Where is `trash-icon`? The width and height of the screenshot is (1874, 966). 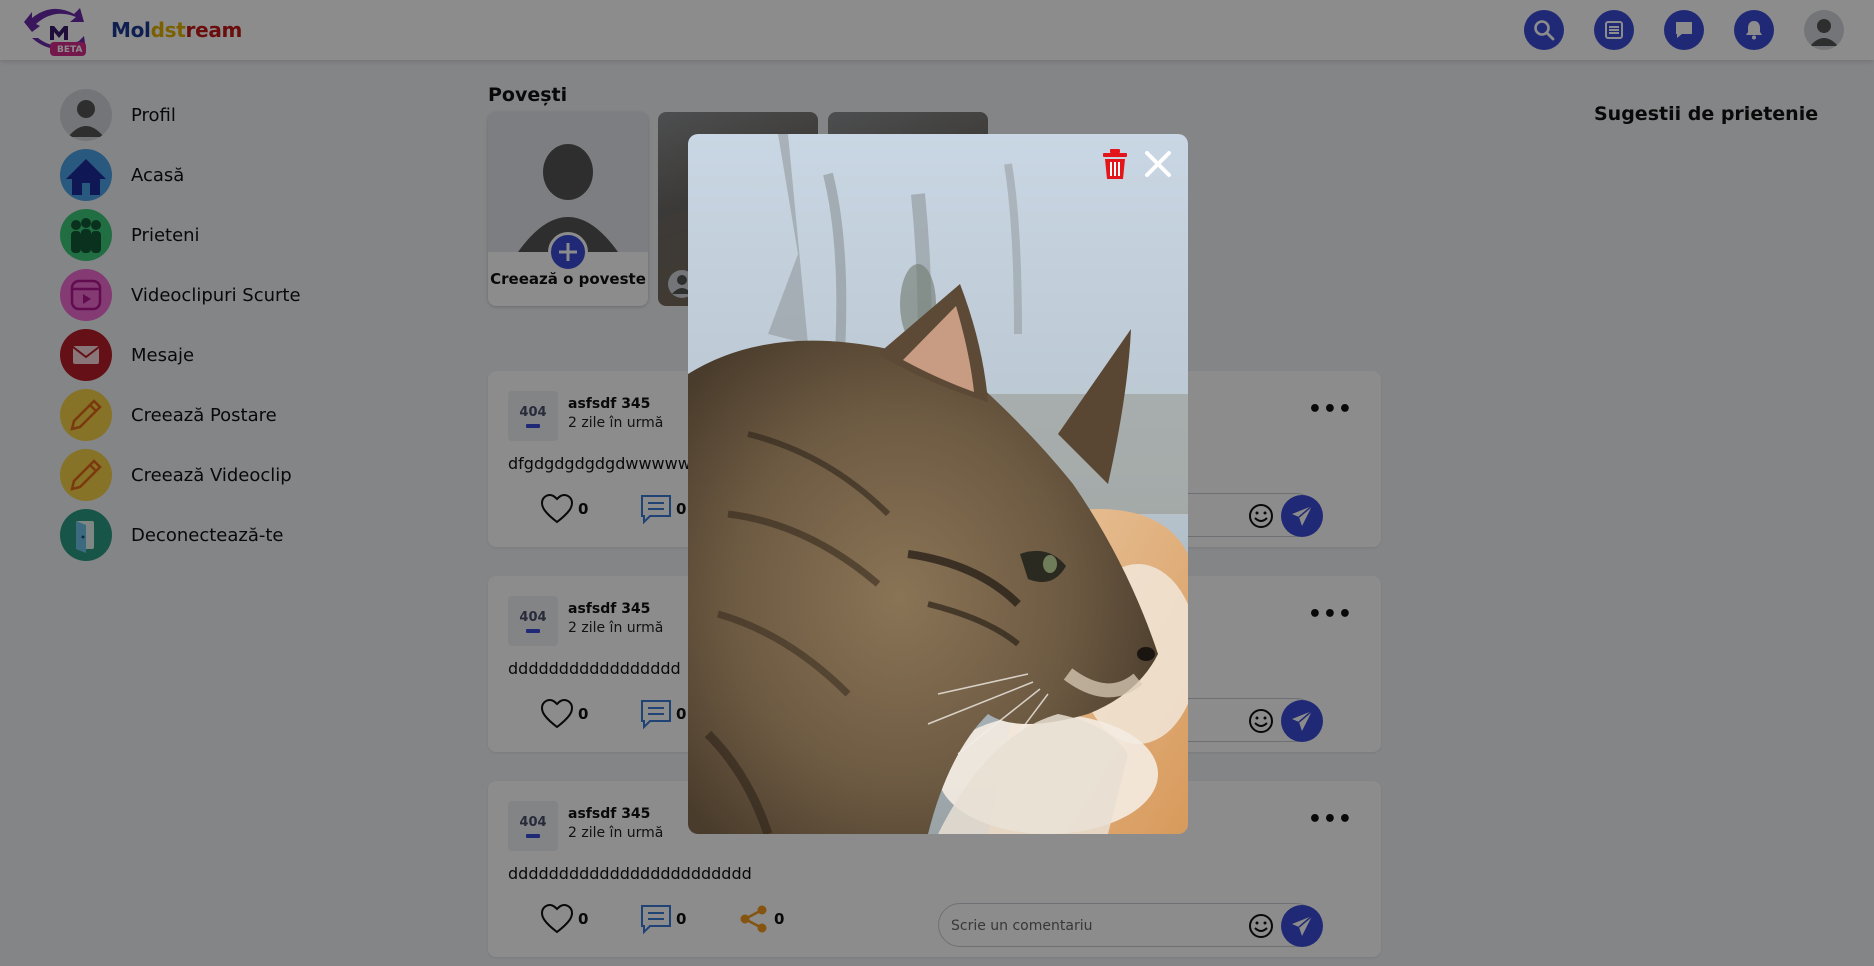
trash-icon is located at coordinates (1115, 164).